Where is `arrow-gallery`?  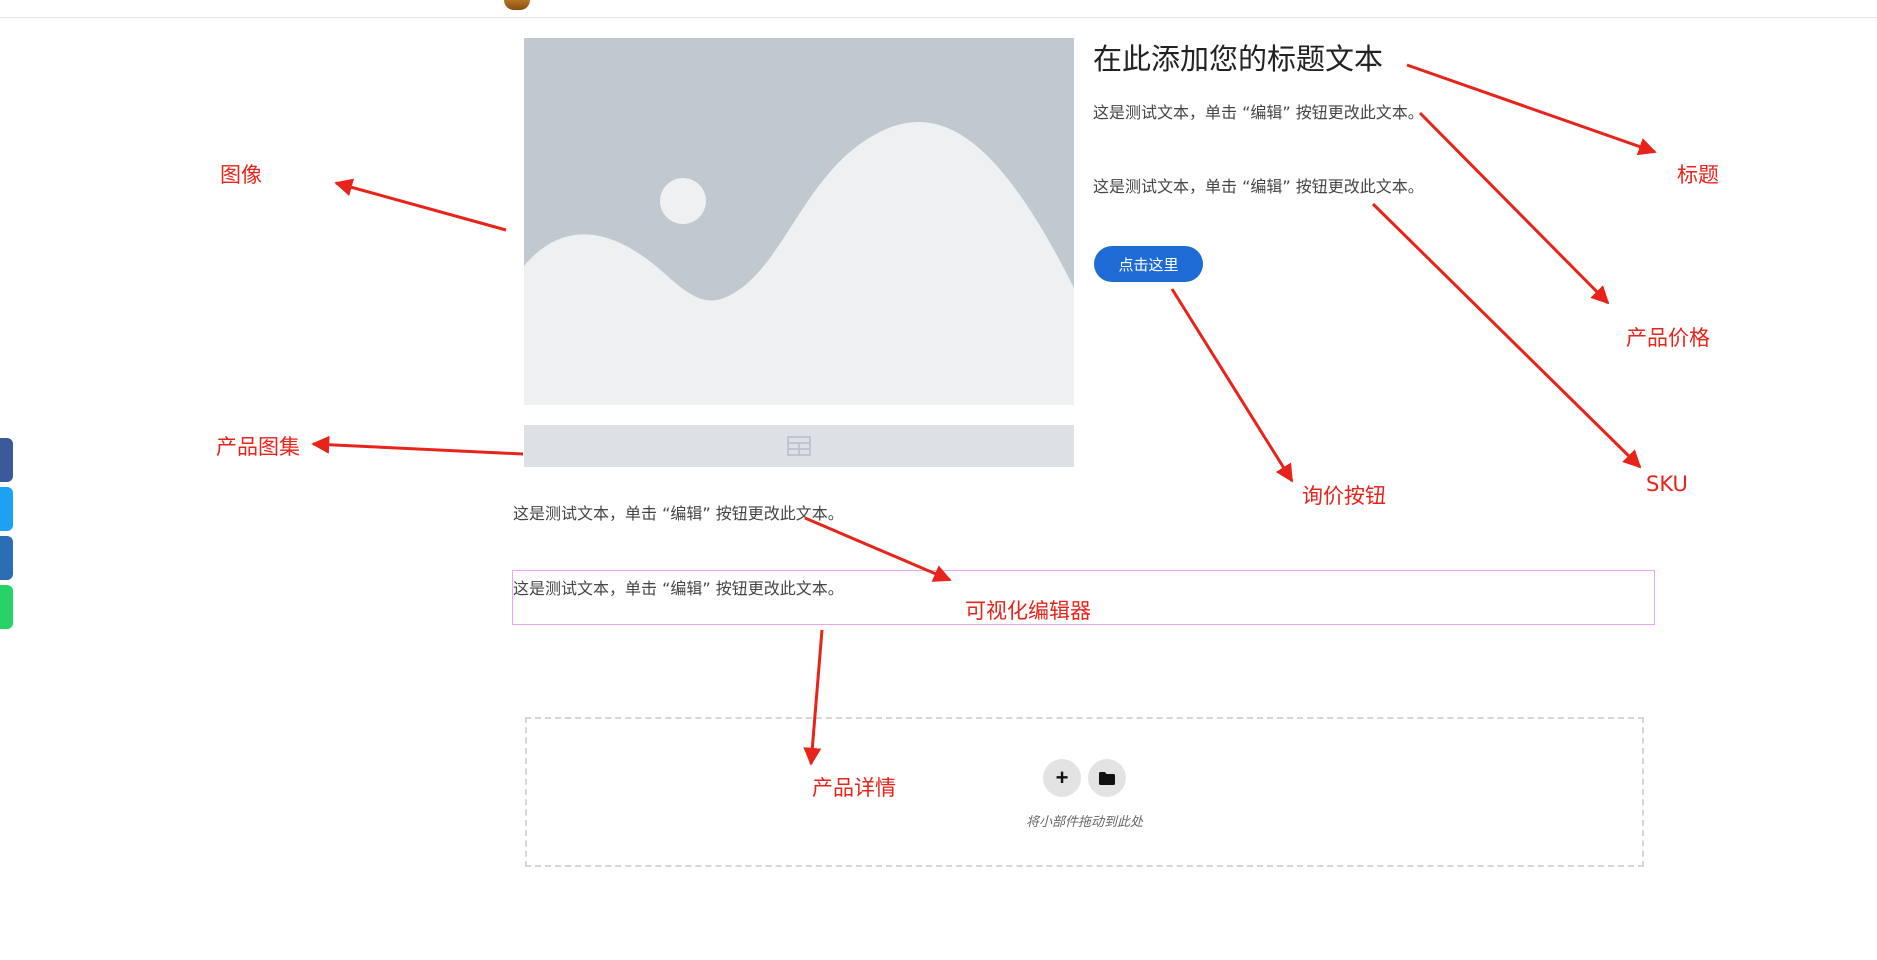
arrow-gallery is located at coordinates (417, 445).